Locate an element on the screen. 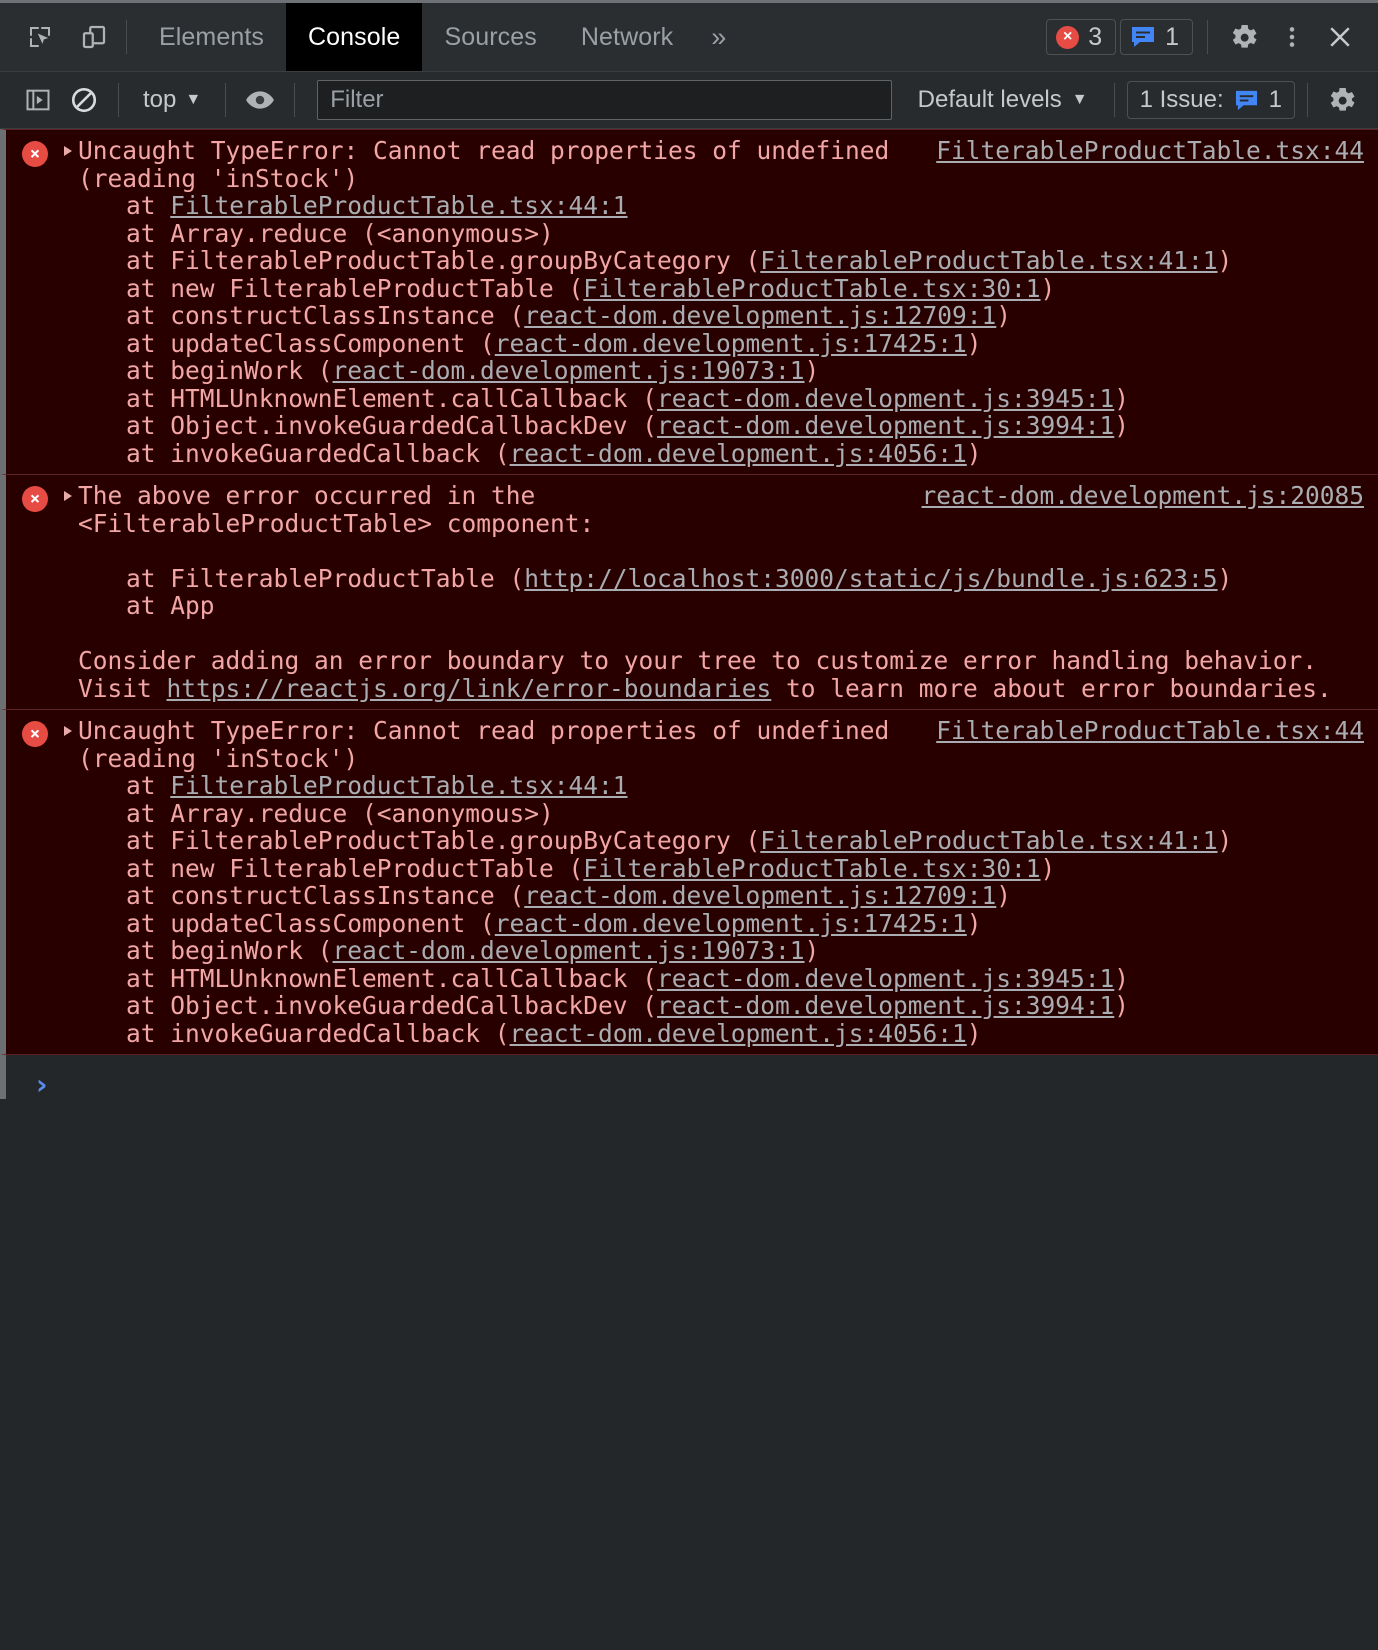 The image size is (1378, 1650). stack-fn: App is located at coordinates (192, 605).